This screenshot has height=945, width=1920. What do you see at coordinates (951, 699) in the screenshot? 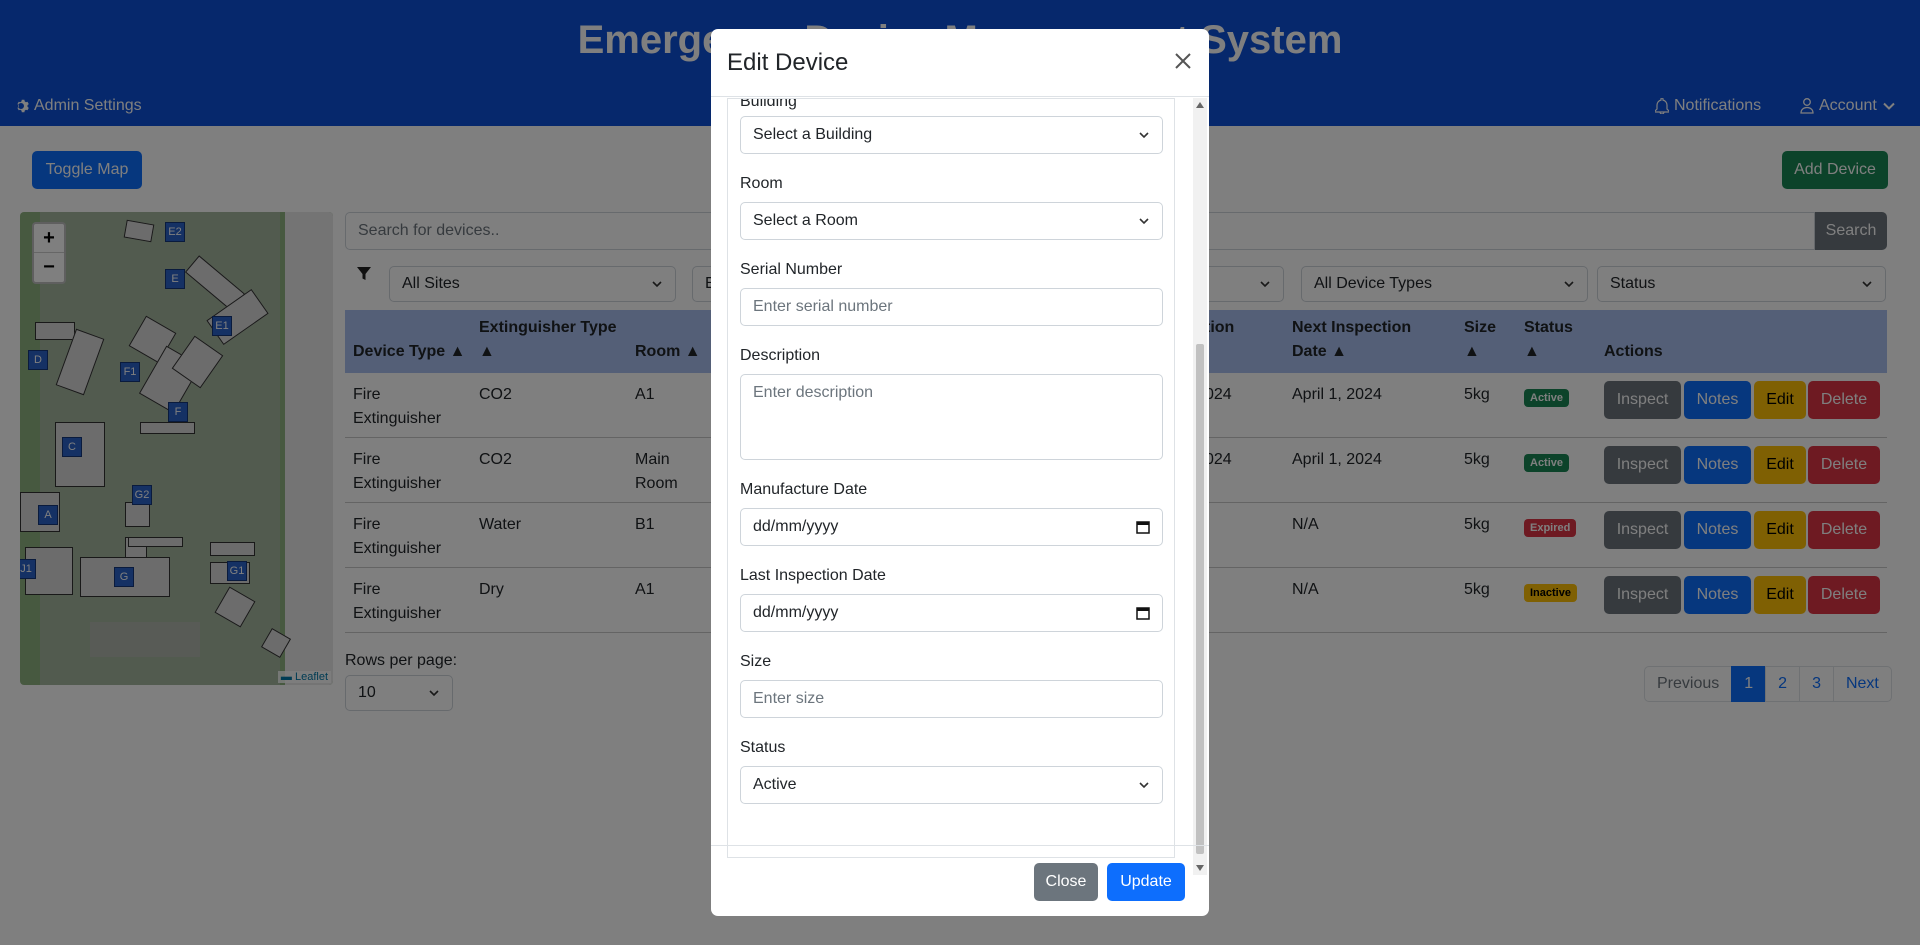
I see `size-input: Enter size` at bounding box center [951, 699].